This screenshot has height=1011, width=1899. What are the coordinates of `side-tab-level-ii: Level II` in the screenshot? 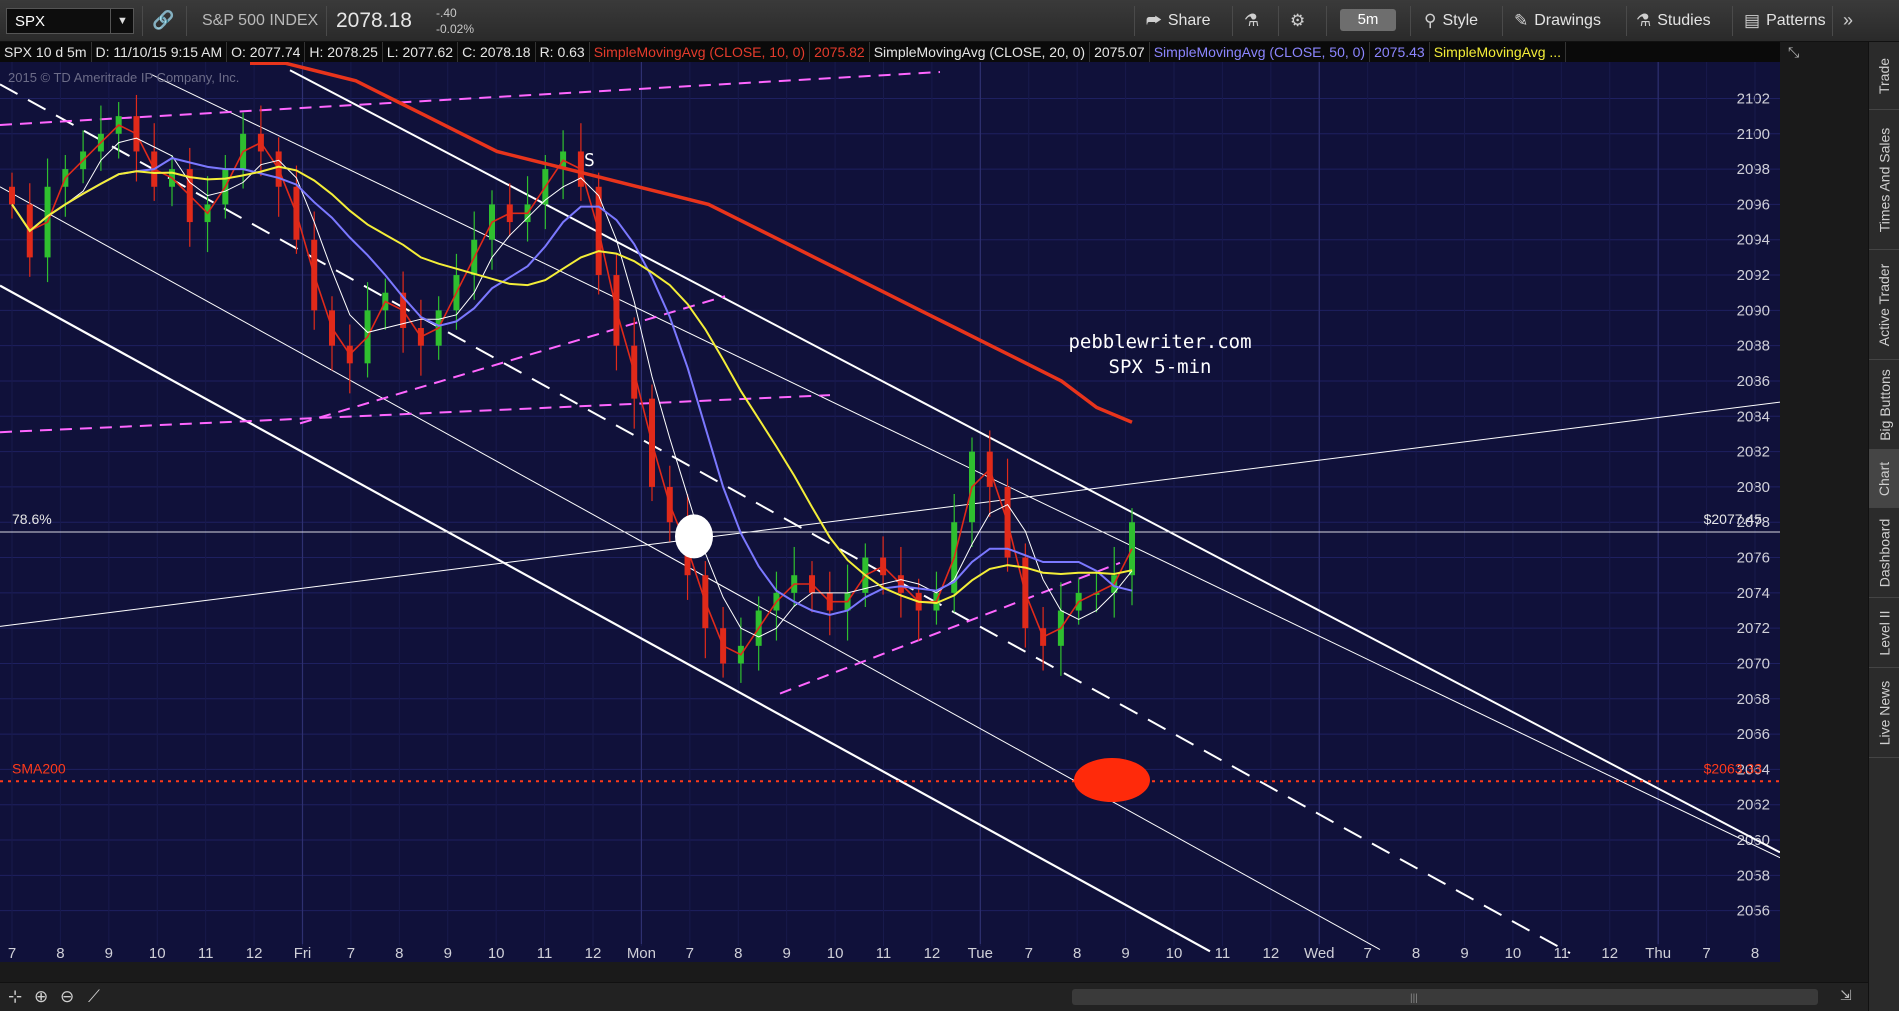 It's located at (1884, 633).